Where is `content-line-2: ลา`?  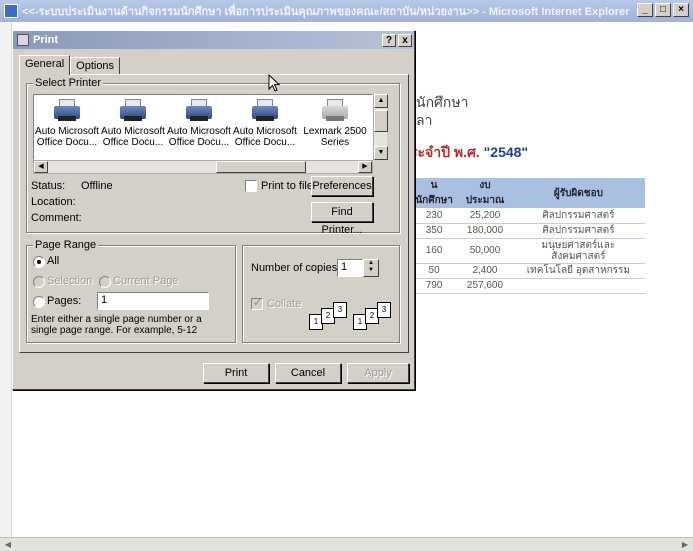 content-line-2: ลา is located at coordinates (424, 120).